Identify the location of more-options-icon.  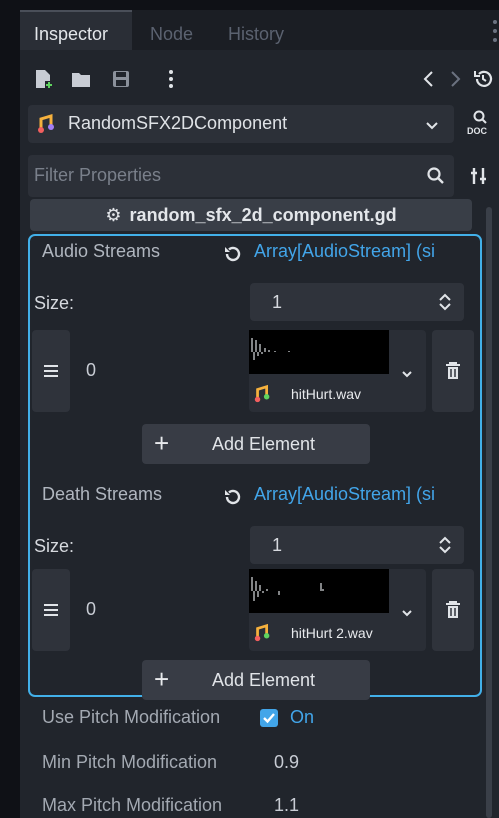
(171, 79).